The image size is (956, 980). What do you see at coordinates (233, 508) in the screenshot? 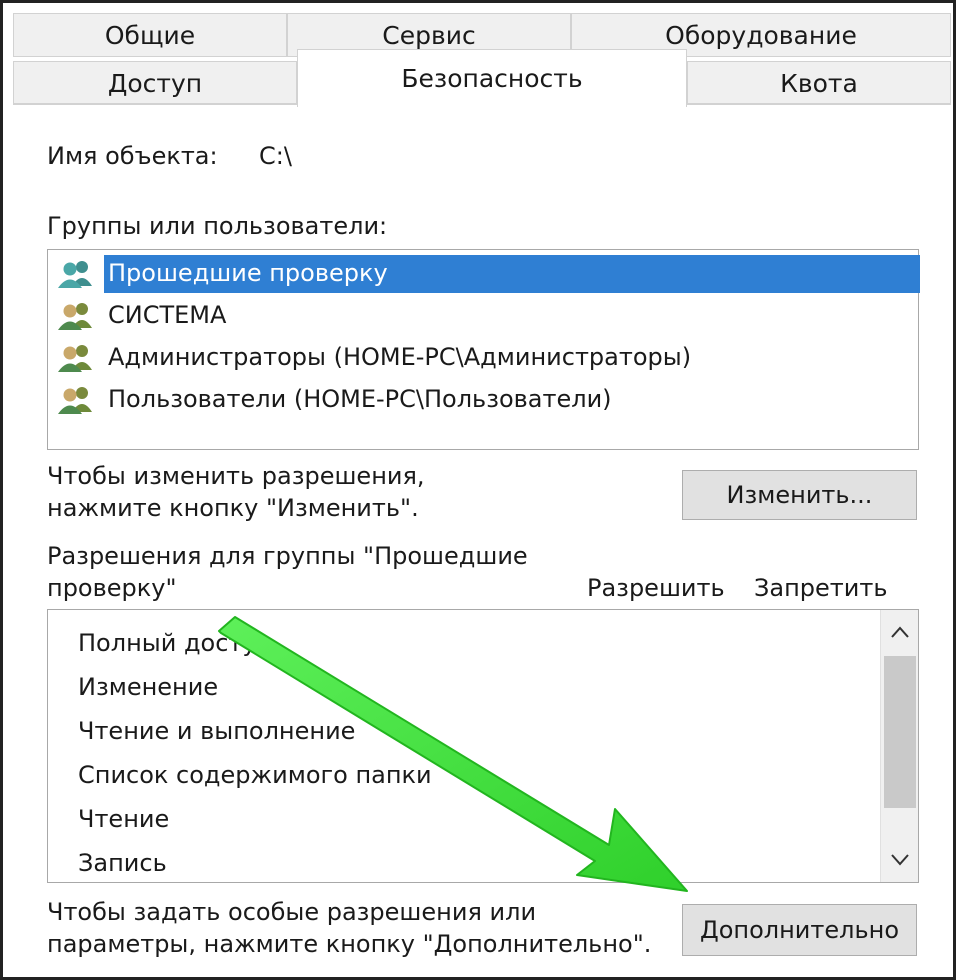
I see `change-hint-line2: нажмите кнопку "Изменить".` at bounding box center [233, 508].